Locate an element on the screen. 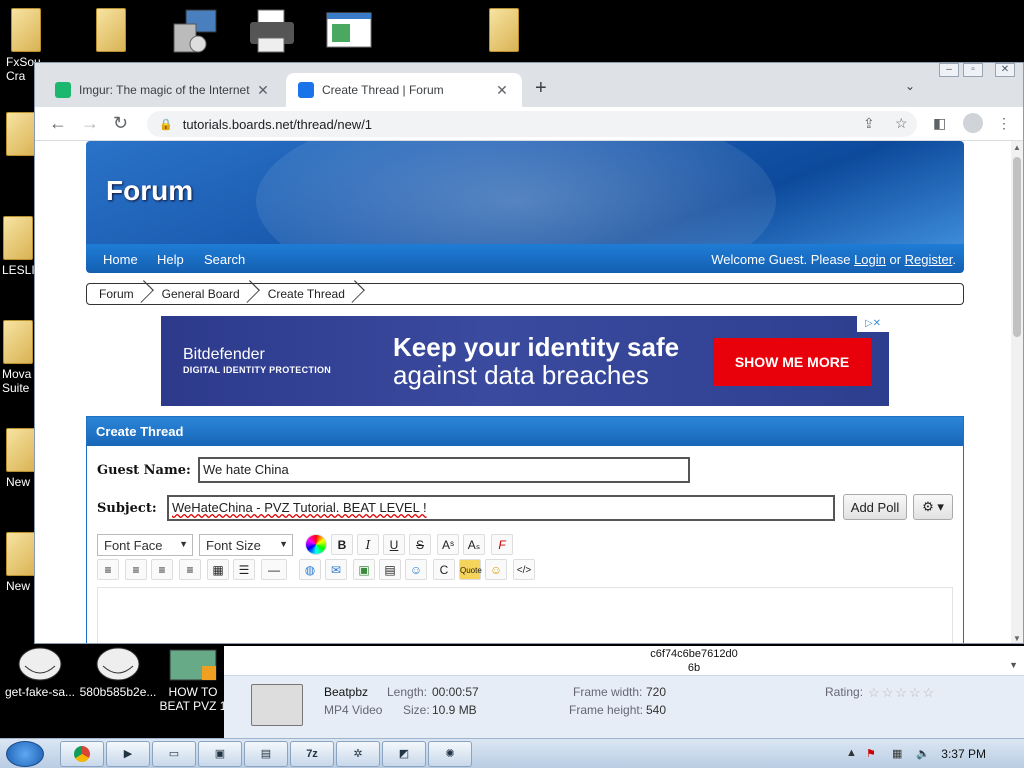  address-bar: 🔒 tutorials.boards.net/thread/new/1 is located at coordinates (532, 124).